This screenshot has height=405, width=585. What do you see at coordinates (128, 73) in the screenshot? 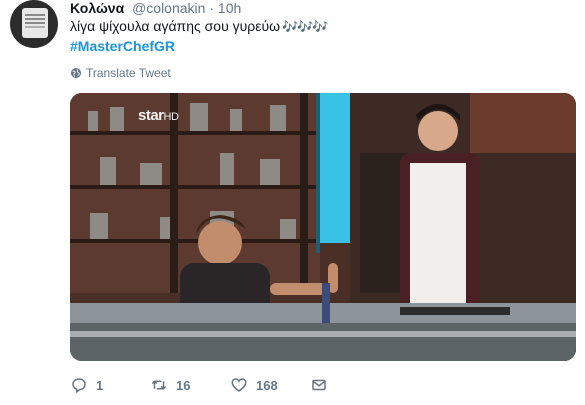
I see `translate-label: Translate Tweet` at bounding box center [128, 73].